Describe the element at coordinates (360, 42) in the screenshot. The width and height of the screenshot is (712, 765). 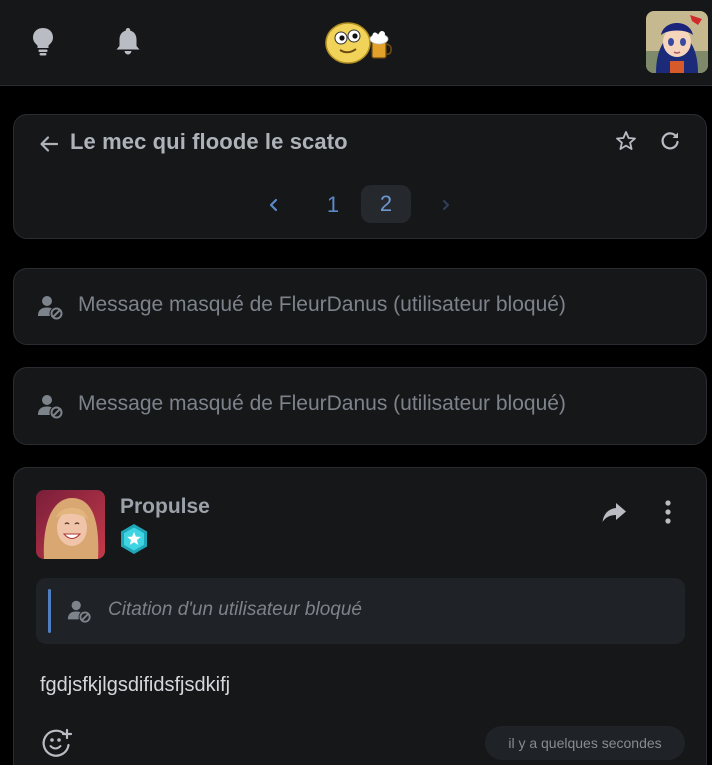
I see `smiley-beer-logo` at that location.